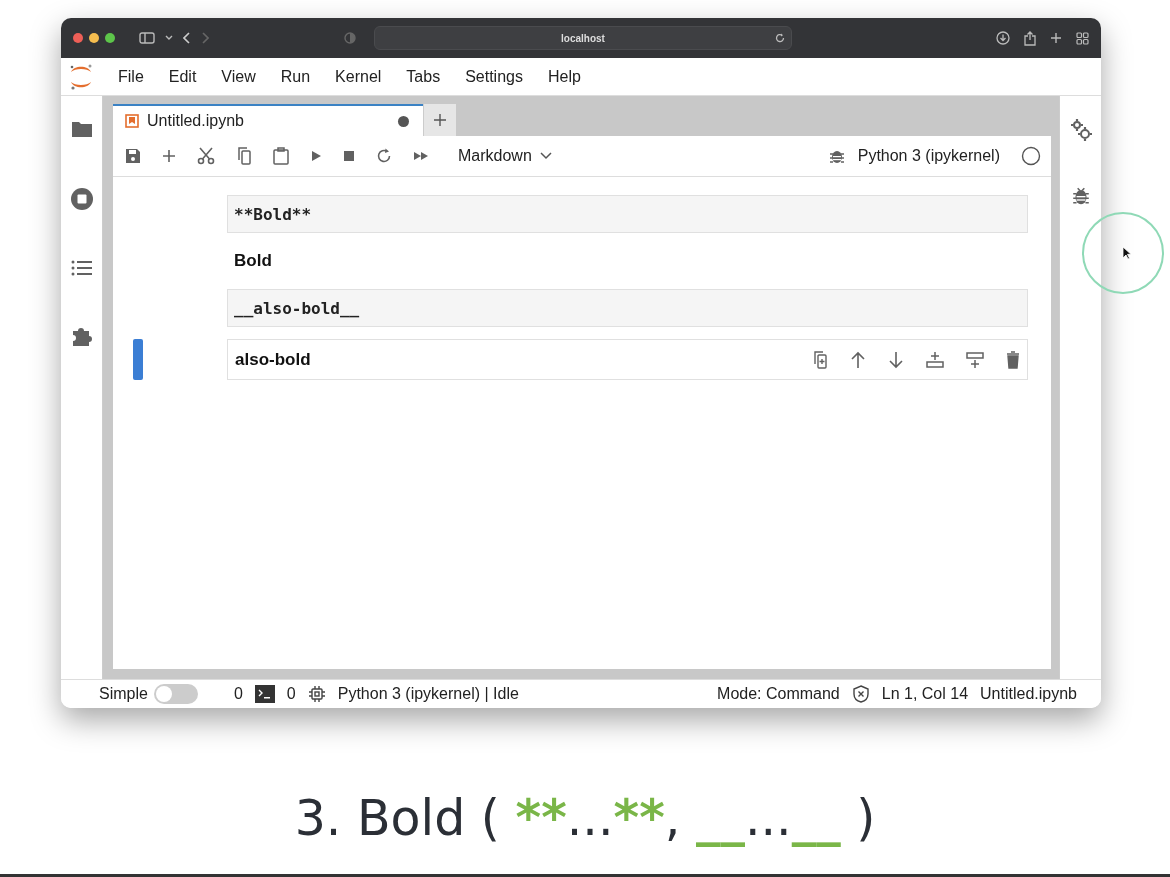 The width and height of the screenshot is (1170, 877). Describe the element at coordinates (187, 38) in the screenshot. I see `back-icon` at that location.